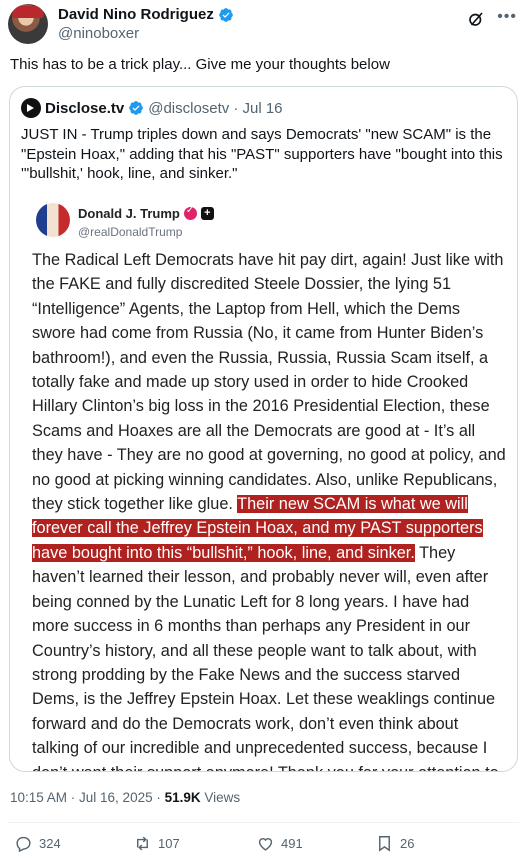 This screenshot has width=527, height=862. I want to click on avatar, so click(28, 24).